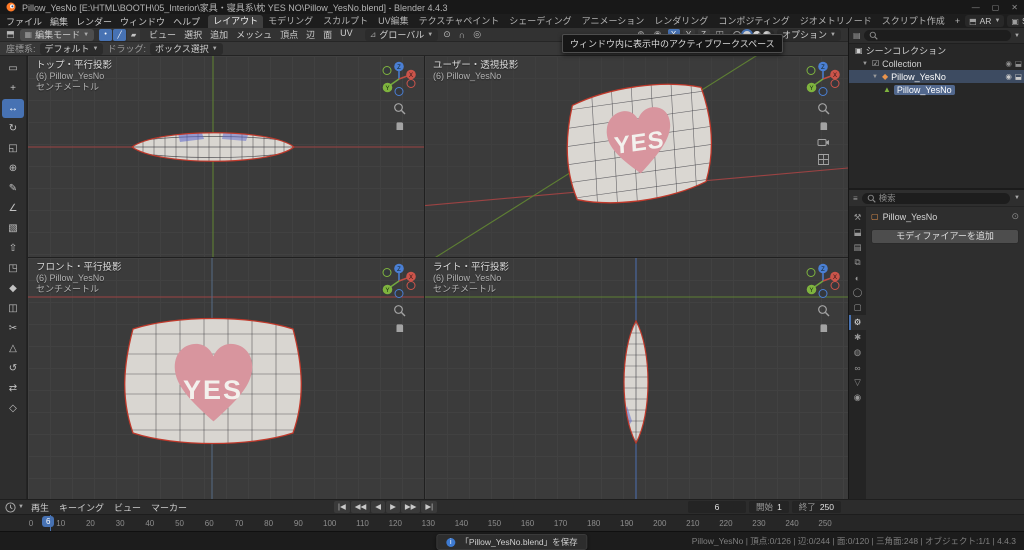 This screenshot has width=1024, height=550. What do you see at coordinates (169, 507) in the screenshot?
I see `timeline-menu-item: マーカー` at bounding box center [169, 507].